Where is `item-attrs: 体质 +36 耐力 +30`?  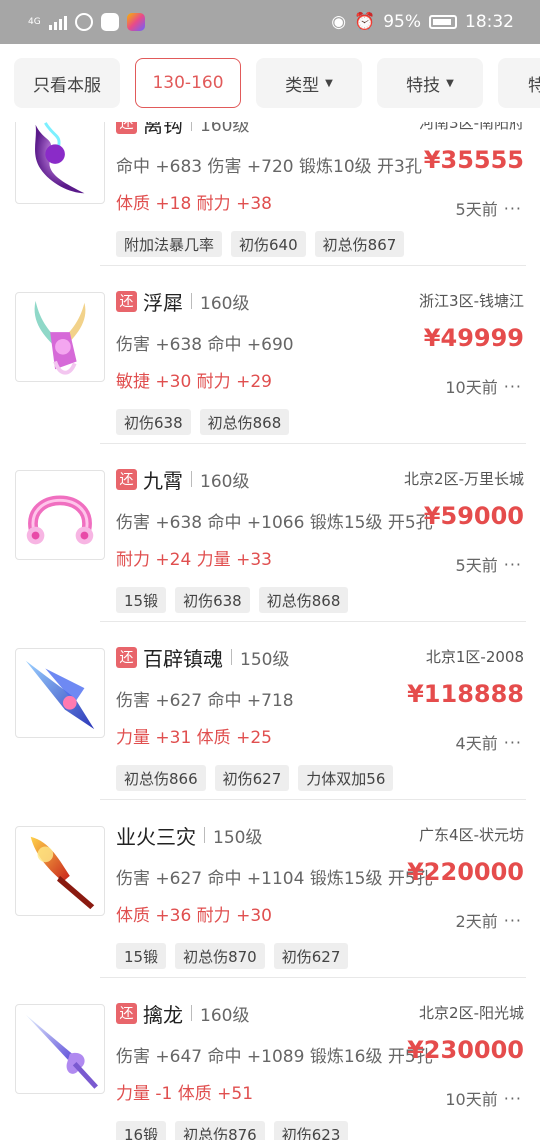 item-attrs: 体质 +36 耐力 +30 is located at coordinates (194, 916).